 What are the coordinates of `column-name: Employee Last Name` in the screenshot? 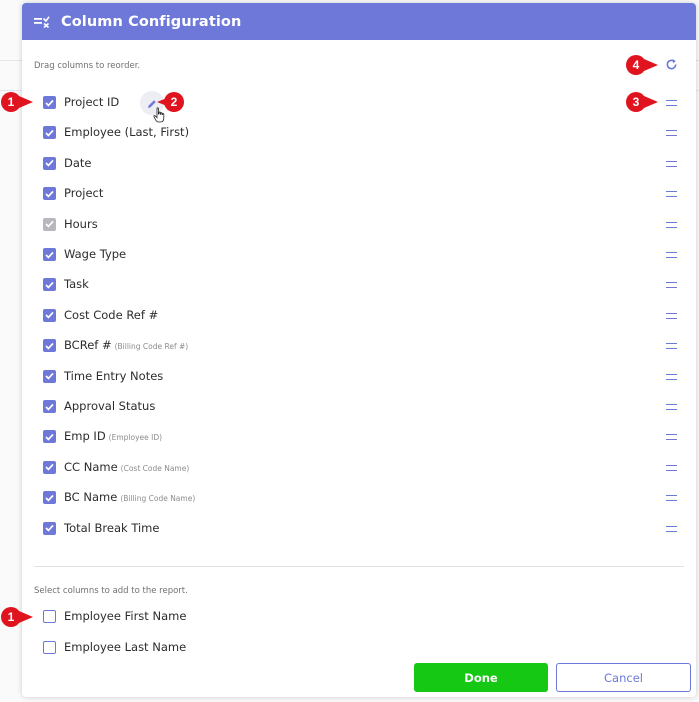 It's located at (125, 647).